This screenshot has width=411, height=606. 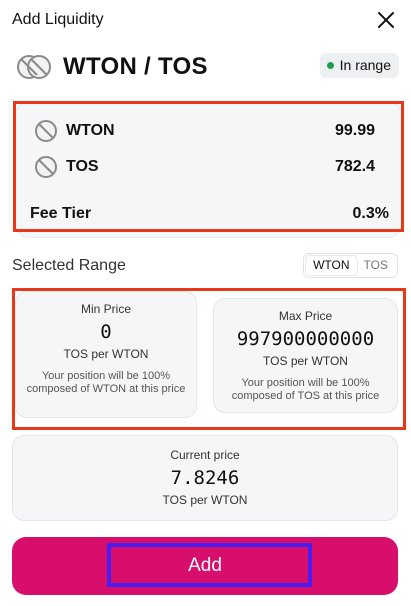 What do you see at coordinates (330, 65) in the screenshot?
I see `status-dot-icon` at bounding box center [330, 65].